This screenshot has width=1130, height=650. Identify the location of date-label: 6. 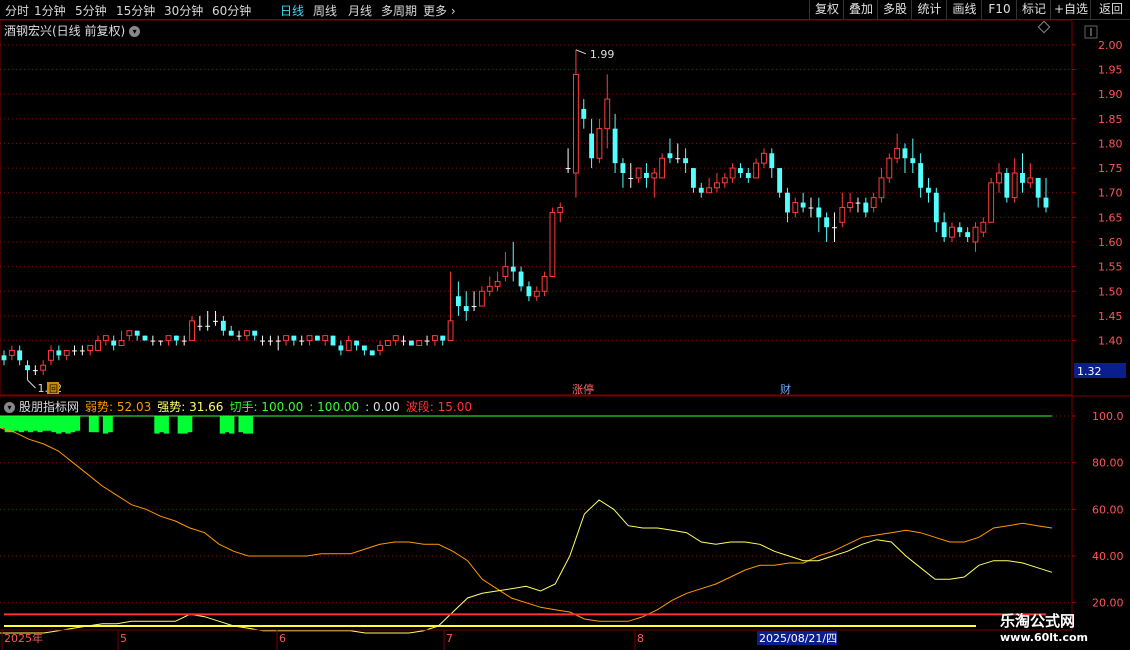
(282, 638).